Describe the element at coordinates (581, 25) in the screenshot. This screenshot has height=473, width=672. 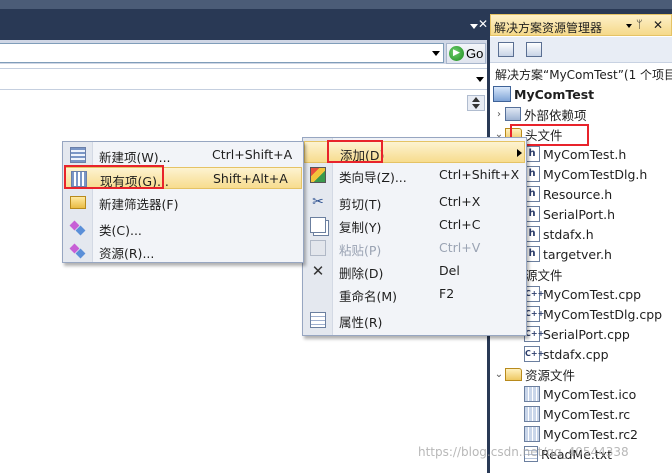
I see `solution-explorer-titlebar: 解决方案资源管理器 ᛘ ✕` at that location.